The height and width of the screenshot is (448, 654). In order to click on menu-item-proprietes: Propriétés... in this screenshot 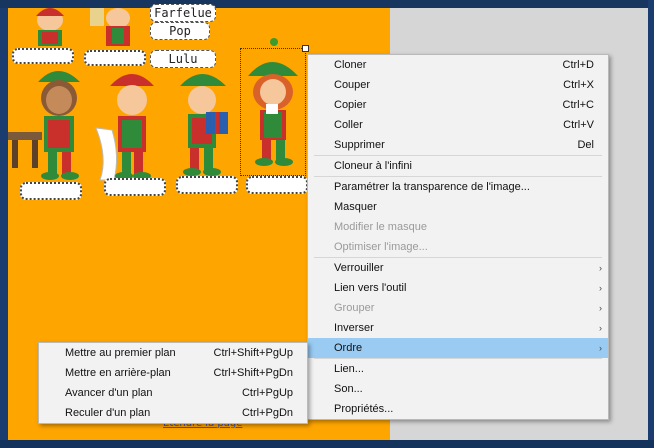, I will do `click(458, 409)`.